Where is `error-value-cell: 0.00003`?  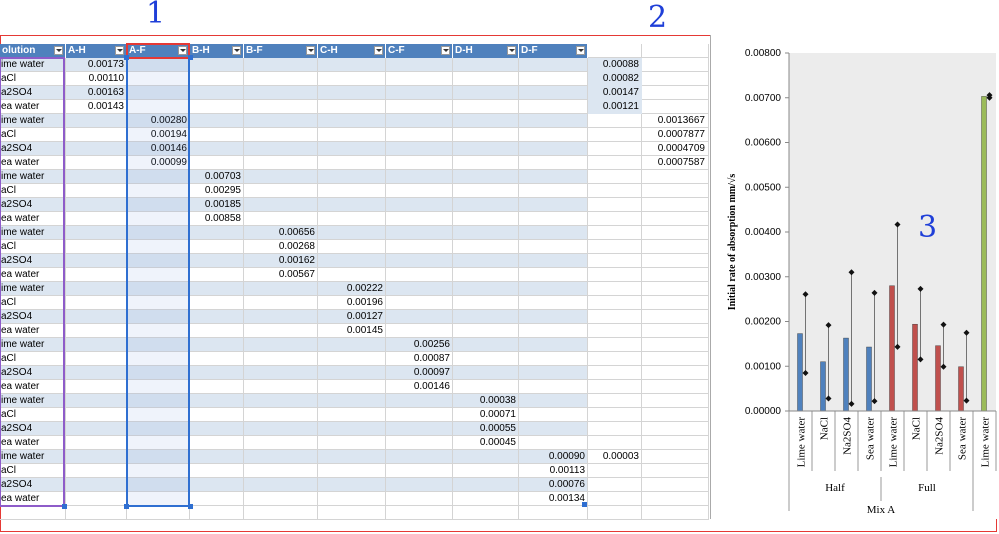 error-value-cell: 0.00003 is located at coordinates (615, 457).